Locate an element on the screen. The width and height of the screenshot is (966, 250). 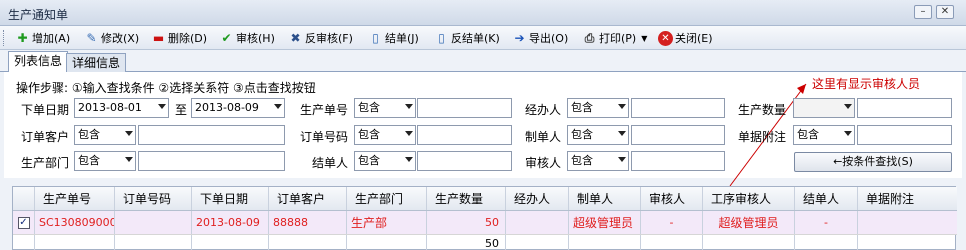
column-header: 制单人 is located at coordinates (605, 198).